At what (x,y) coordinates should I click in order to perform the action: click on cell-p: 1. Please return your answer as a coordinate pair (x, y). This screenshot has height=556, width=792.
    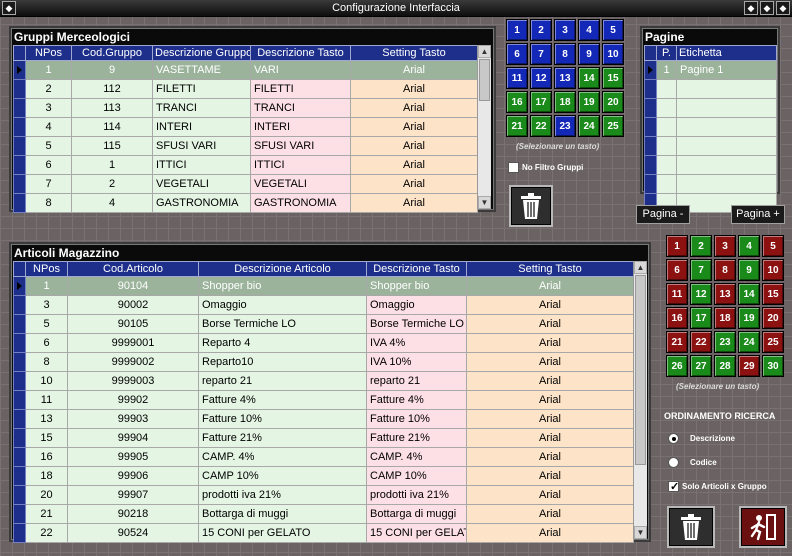
    Looking at the image, I should click on (666, 70).